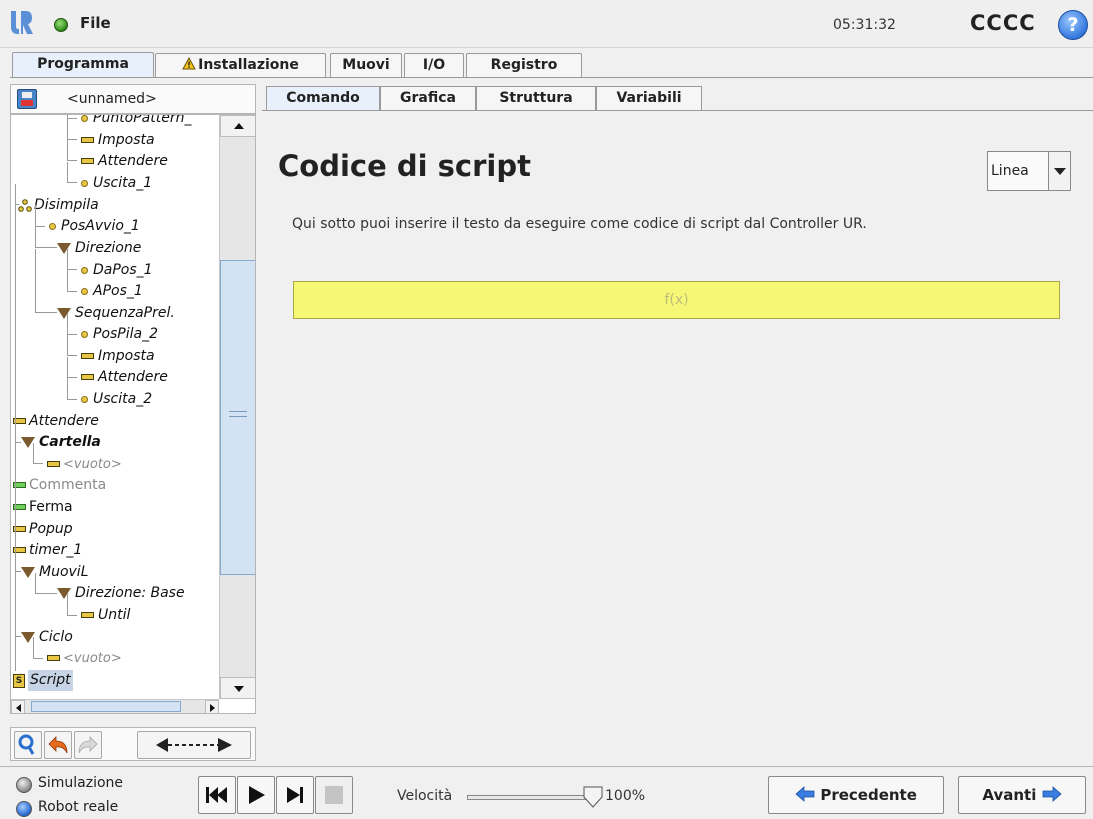 The height and width of the screenshot is (819, 1093). What do you see at coordinates (856, 795) in the screenshot?
I see `previous-button: Precedente` at bounding box center [856, 795].